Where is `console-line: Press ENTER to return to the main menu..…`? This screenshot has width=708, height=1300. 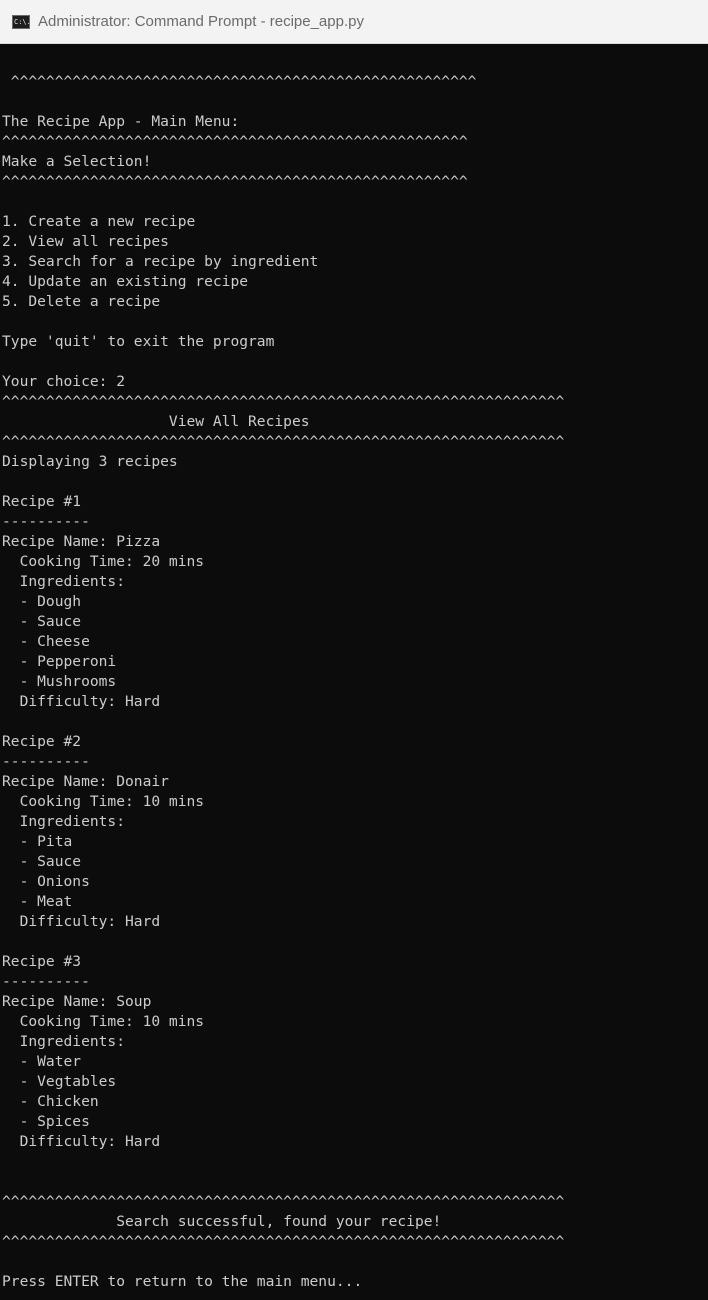
console-line: Press ENTER to return to the main menu..… is located at coordinates (182, 1281).